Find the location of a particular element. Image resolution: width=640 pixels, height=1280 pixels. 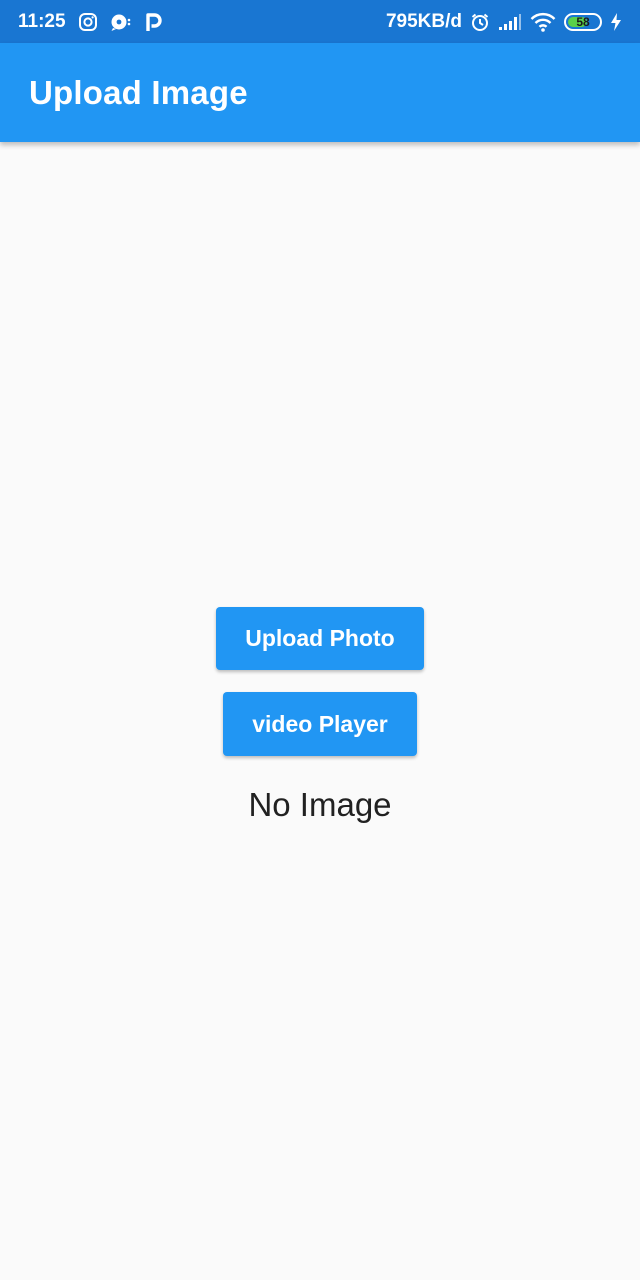

network-speed: 795KB/d is located at coordinates (423, 21).